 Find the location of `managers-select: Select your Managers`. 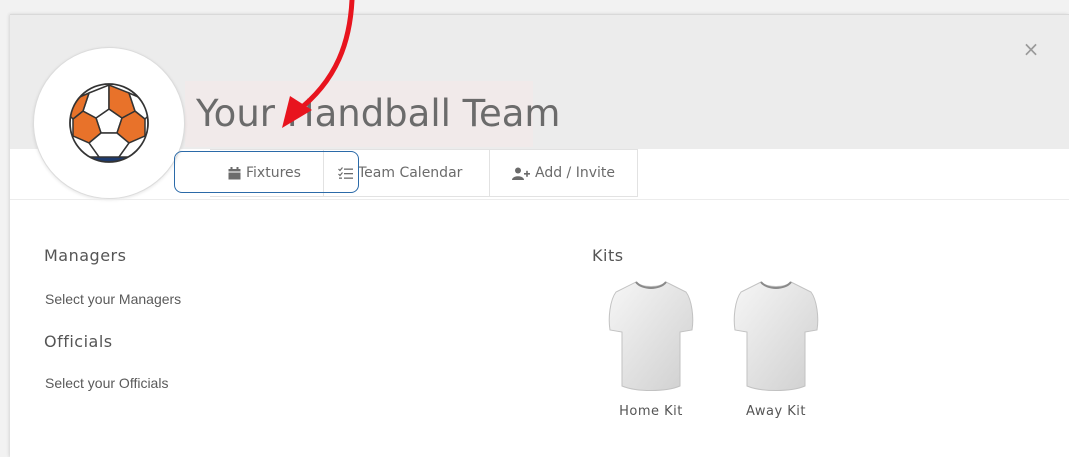

managers-select: Select your Managers is located at coordinates (113, 299).